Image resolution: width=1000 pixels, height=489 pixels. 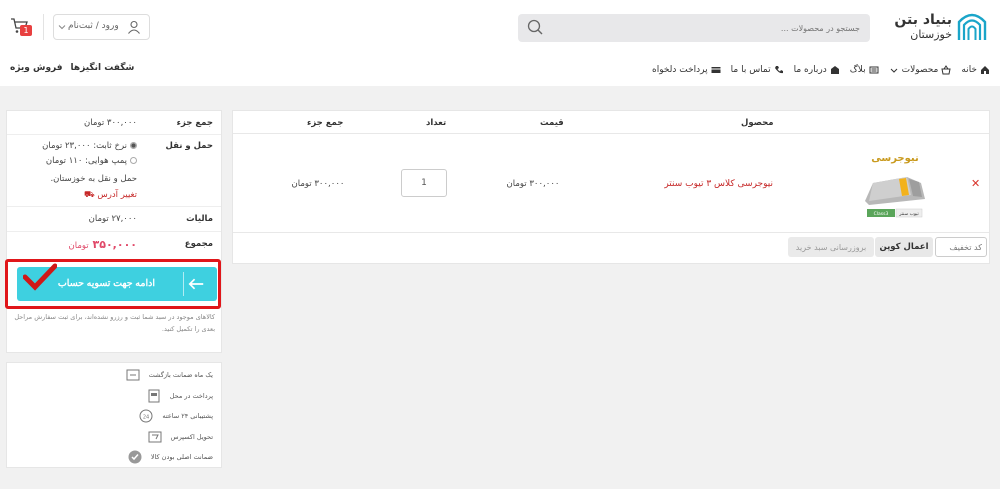 What do you see at coordinates (86, 161) in the screenshot?
I see `shipping-option-pump-label: پمپ هوایی: ۱۱۰ تومان` at bounding box center [86, 161].